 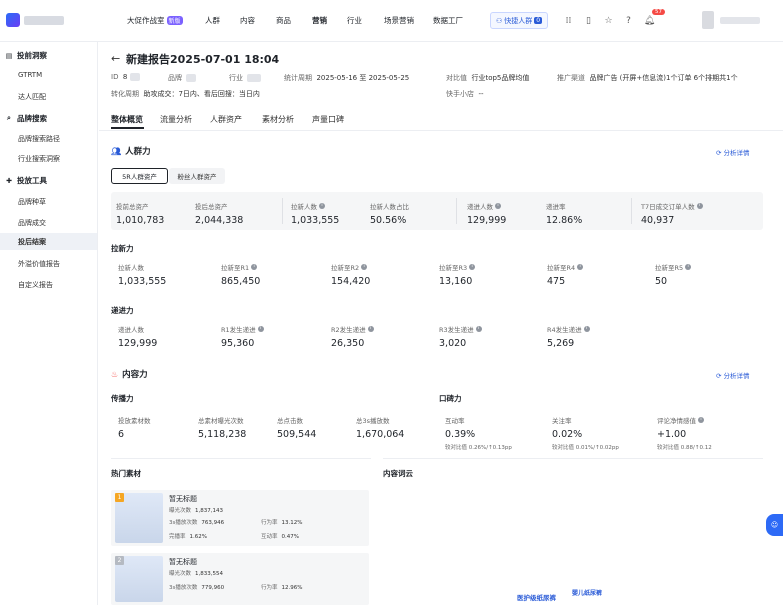 What do you see at coordinates (139, 518) in the screenshot?
I see `material-thumbnail: 1` at bounding box center [139, 518].